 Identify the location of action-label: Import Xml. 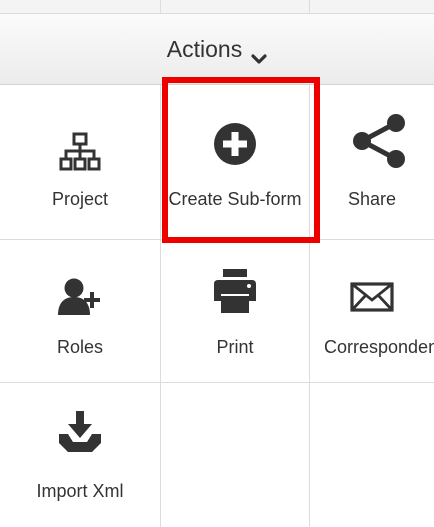
(80, 491).